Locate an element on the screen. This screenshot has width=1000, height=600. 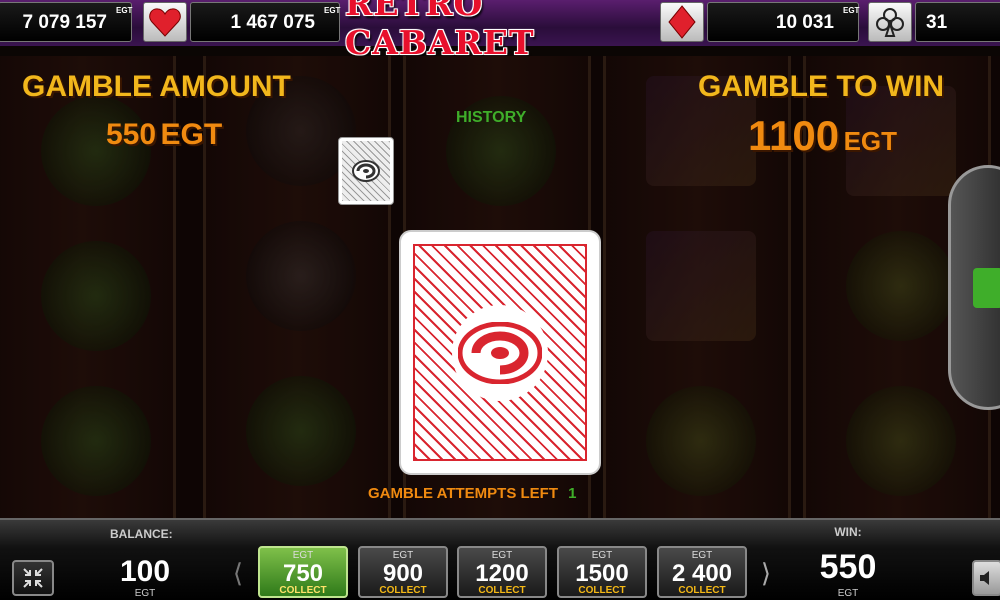
jackpot-spades: 7 079 157 EGT is located at coordinates (66, 22).